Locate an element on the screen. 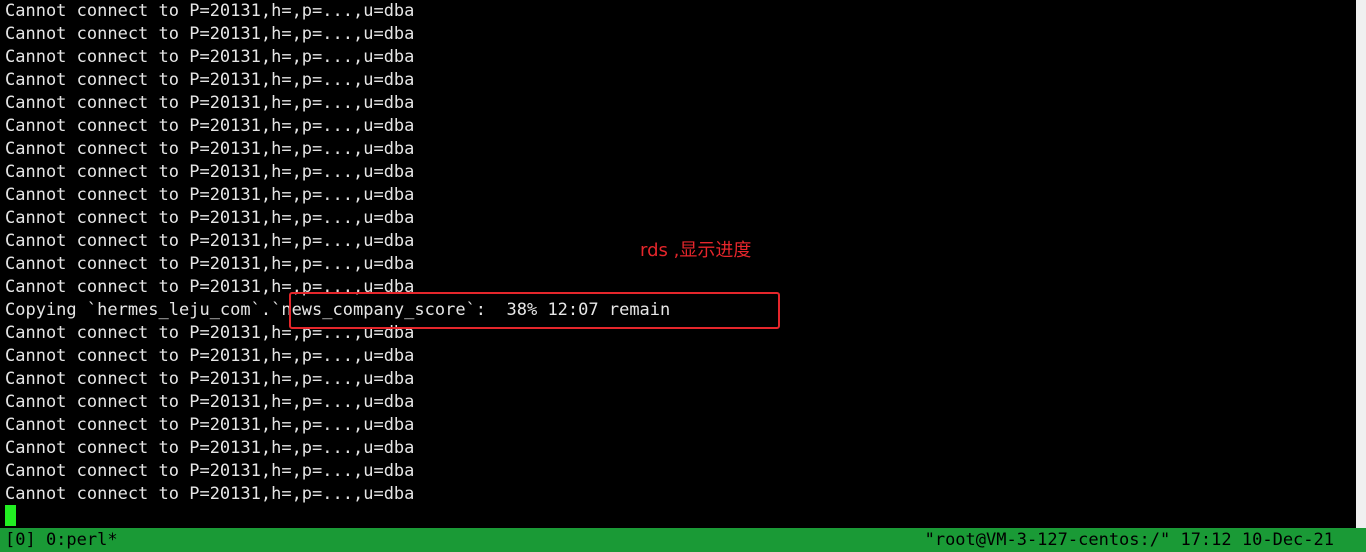 Image resolution: width=1366 pixels, height=552 pixels. terminal-cursor is located at coordinates (10, 515).